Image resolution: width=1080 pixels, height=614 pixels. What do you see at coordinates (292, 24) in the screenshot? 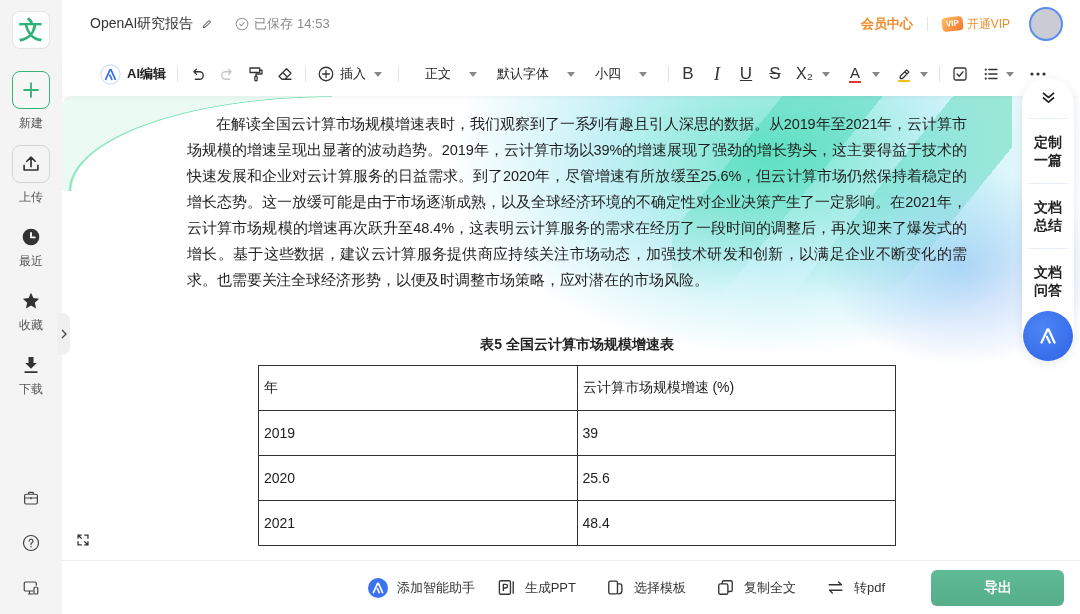
I see `save-status: 已保存 14:53` at bounding box center [292, 24].